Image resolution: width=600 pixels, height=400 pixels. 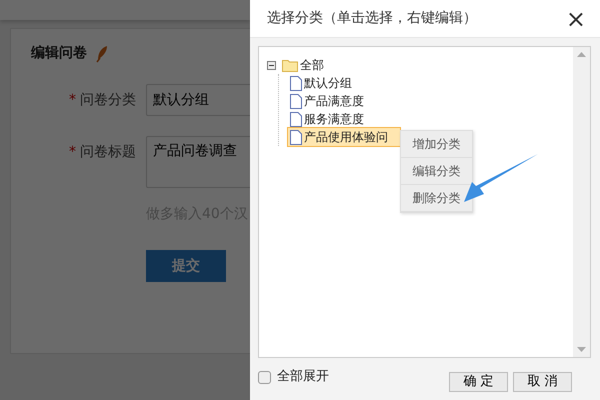 What do you see at coordinates (436, 198) in the screenshot?
I see `menu-item: 删除分类` at bounding box center [436, 198].